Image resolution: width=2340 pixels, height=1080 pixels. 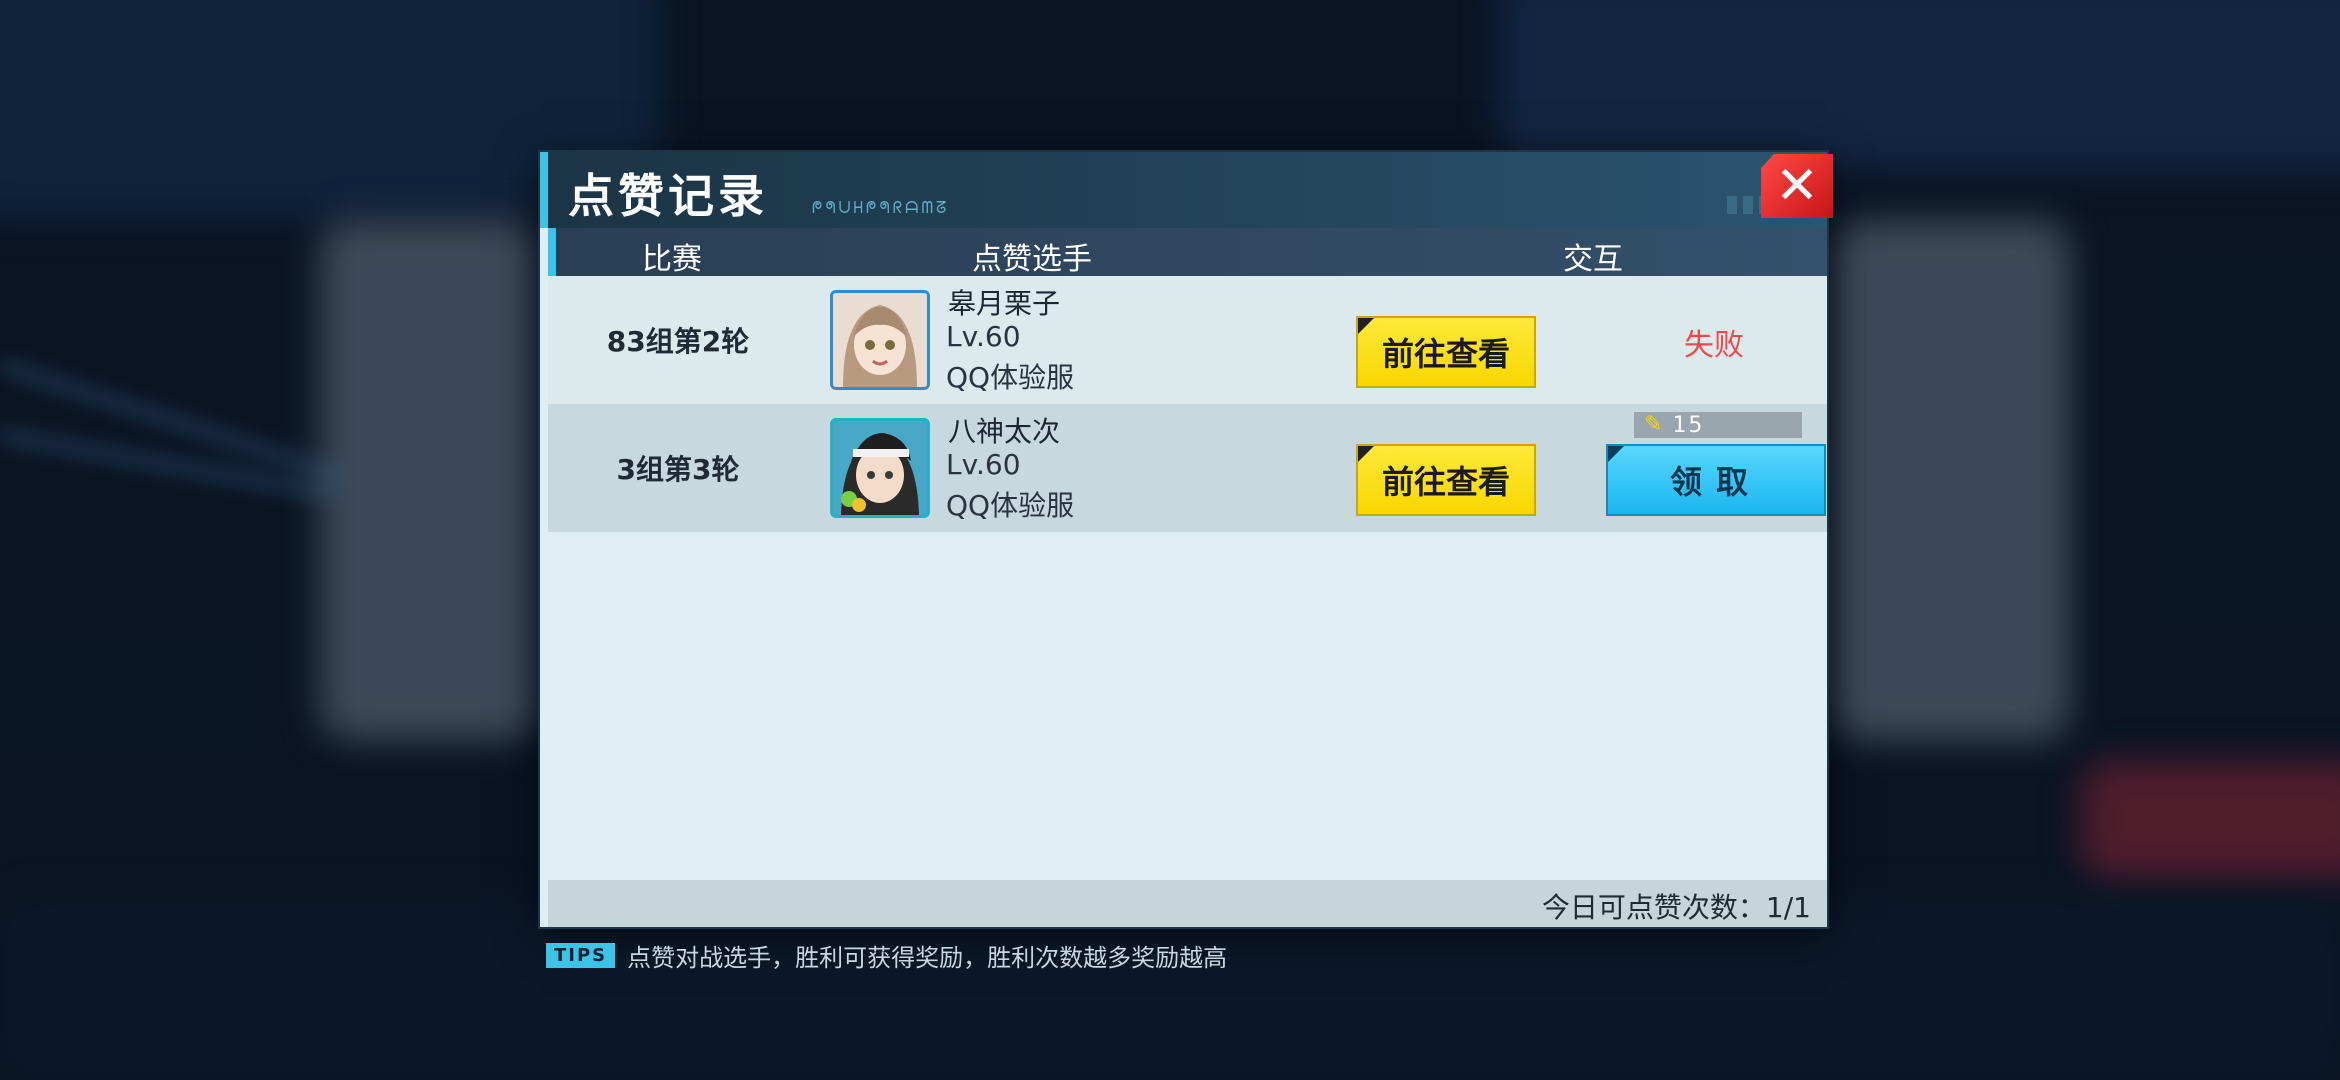 What do you see at coordinates (1716, 480) in the screenshot?
I see `claim-button: 领取` at bounding box center [1716, 480].